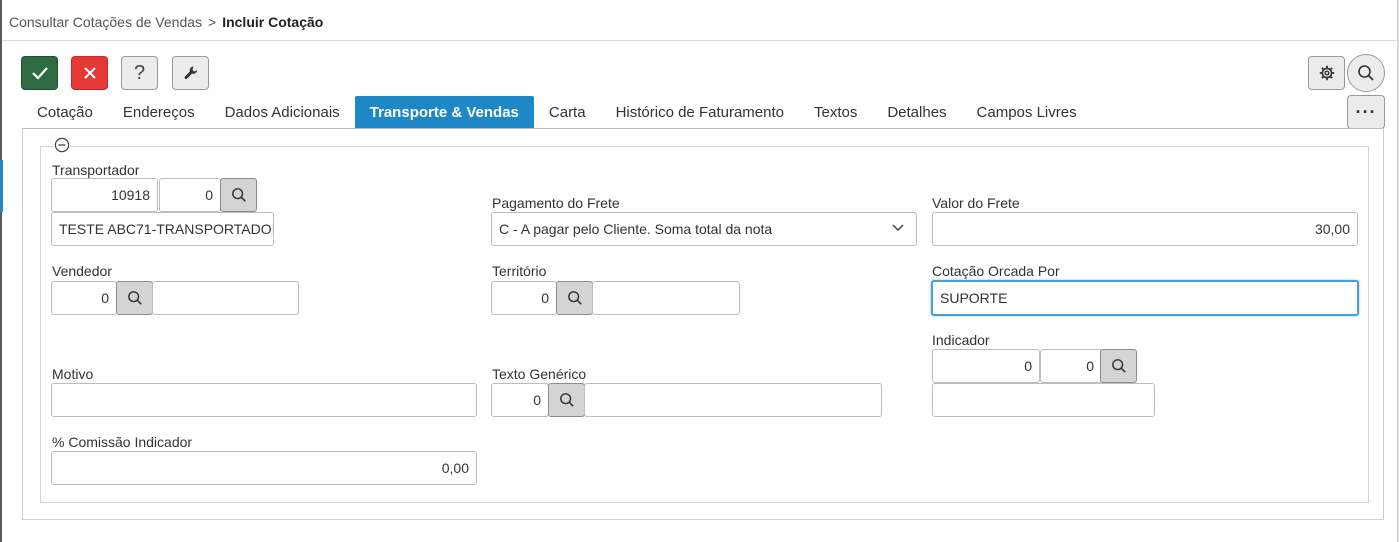  I want to click on settings-button, so click(1326, 73).